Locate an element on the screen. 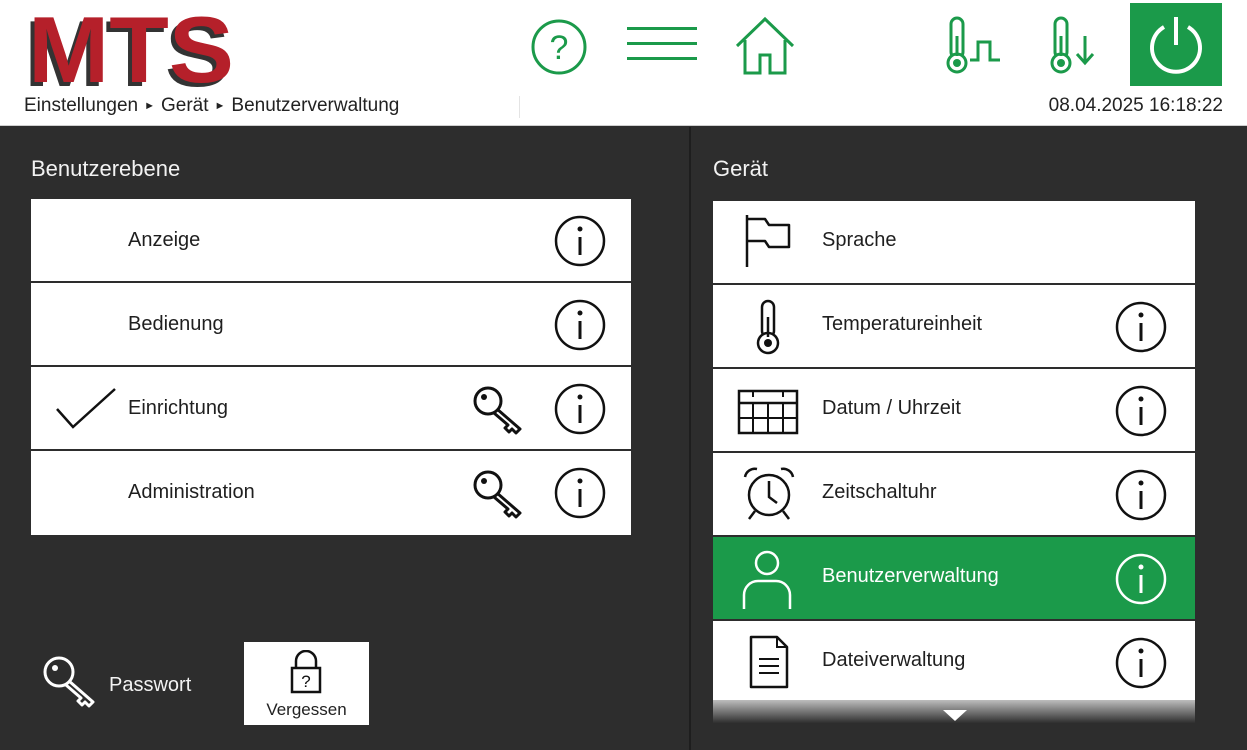 The width and height of the screenshot is (1247, 750). help-icon: ? is located at coordinates (559, 47).